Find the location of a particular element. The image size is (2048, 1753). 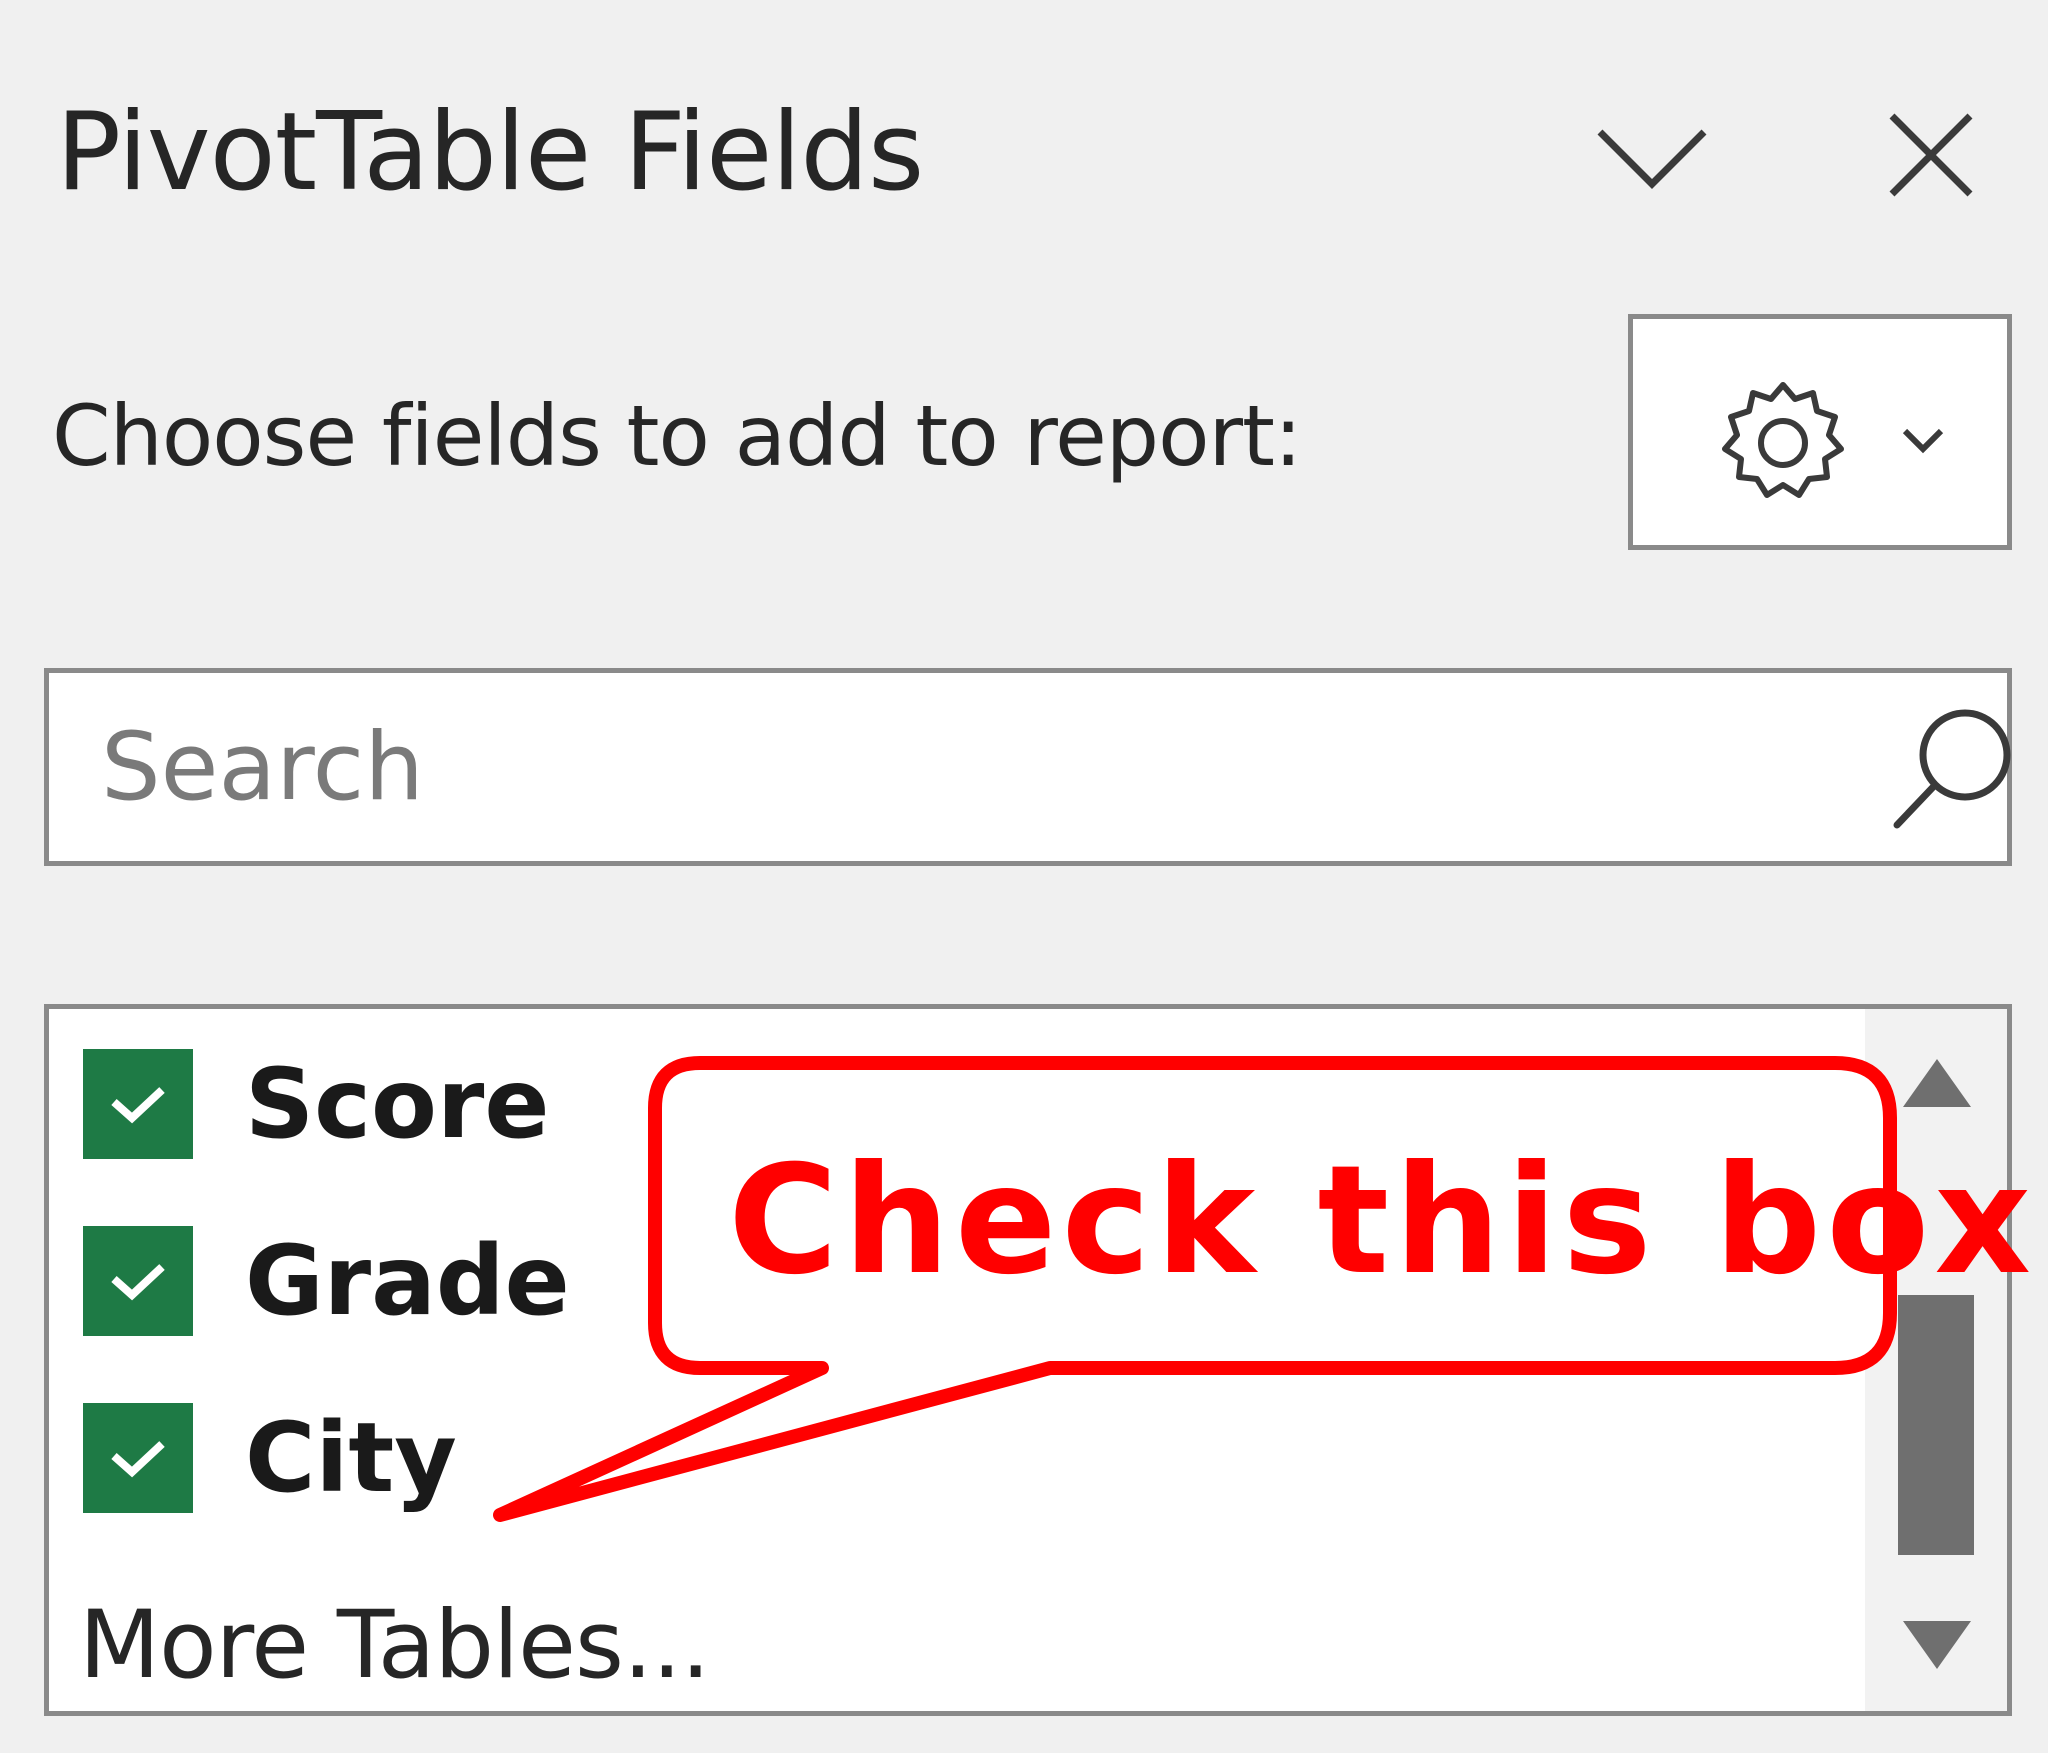

triangle-up-icon is located at coordinates (1937, 1083).